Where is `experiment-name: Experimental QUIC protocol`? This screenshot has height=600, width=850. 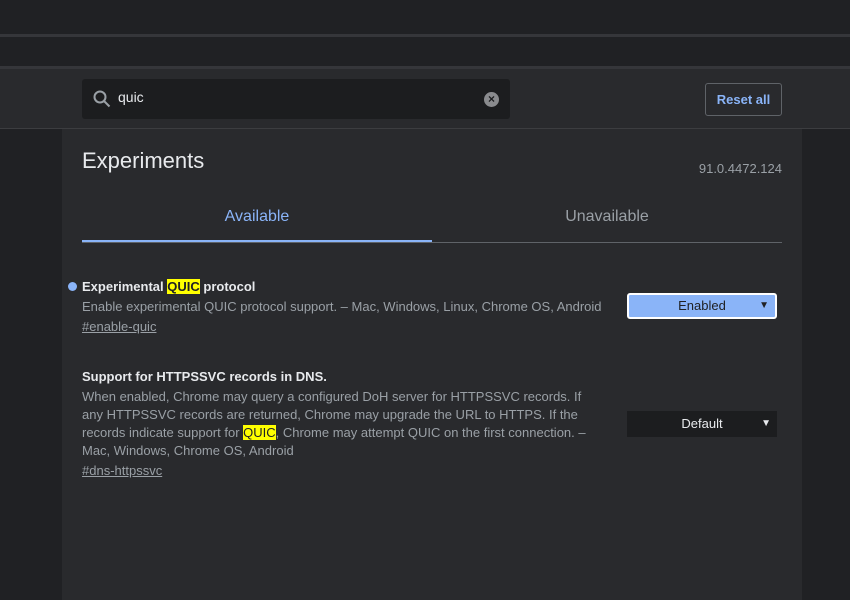 experiment-name: Experimental QUIC protocol is located at coordinates (169, 286).